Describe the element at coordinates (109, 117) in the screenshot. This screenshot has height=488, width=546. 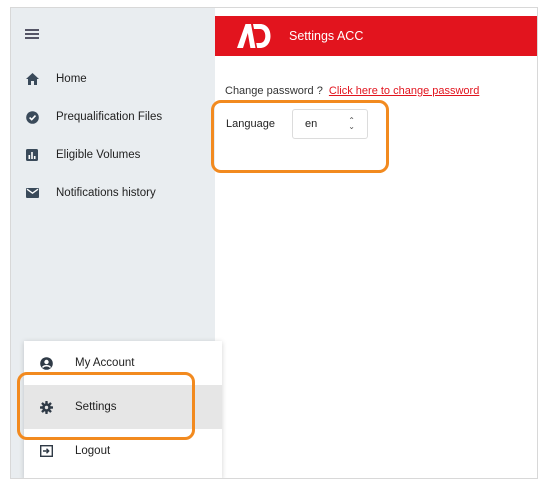
I see `sidebar-item-label: Prequalification Files` at that location.